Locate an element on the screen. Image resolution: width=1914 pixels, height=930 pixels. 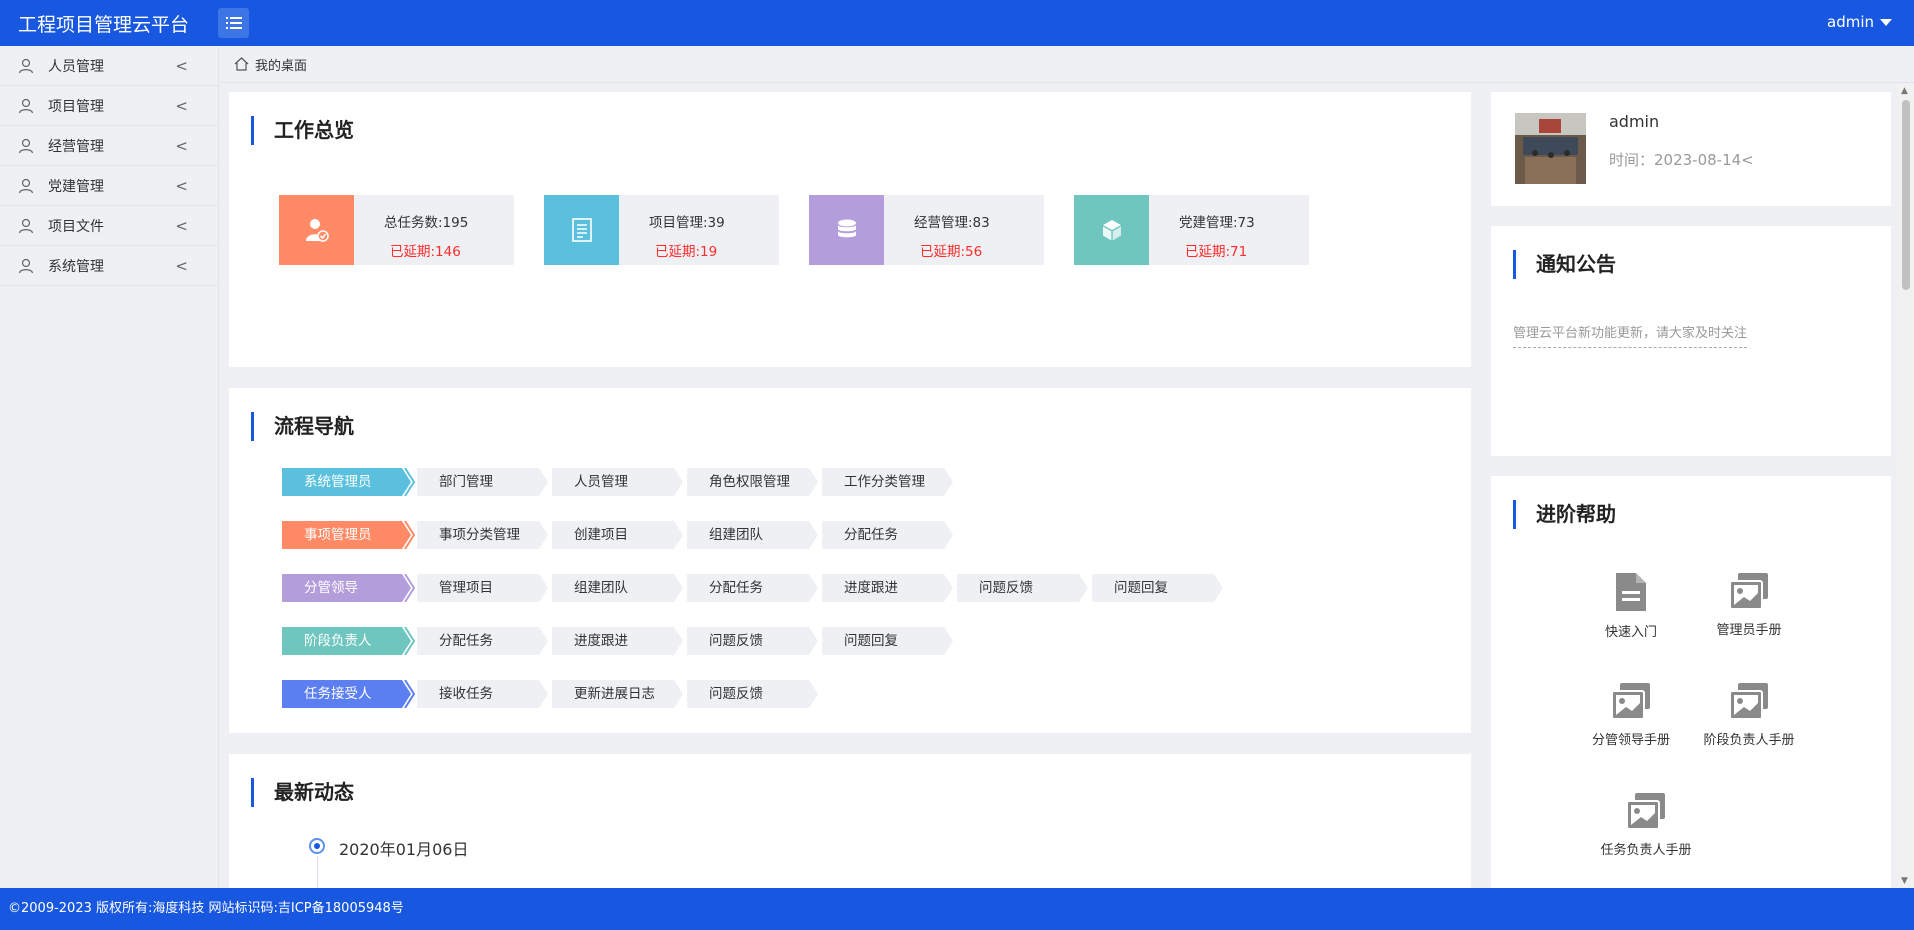
flow-step-label: 进度跟进 is located at coordinates (871, 588).